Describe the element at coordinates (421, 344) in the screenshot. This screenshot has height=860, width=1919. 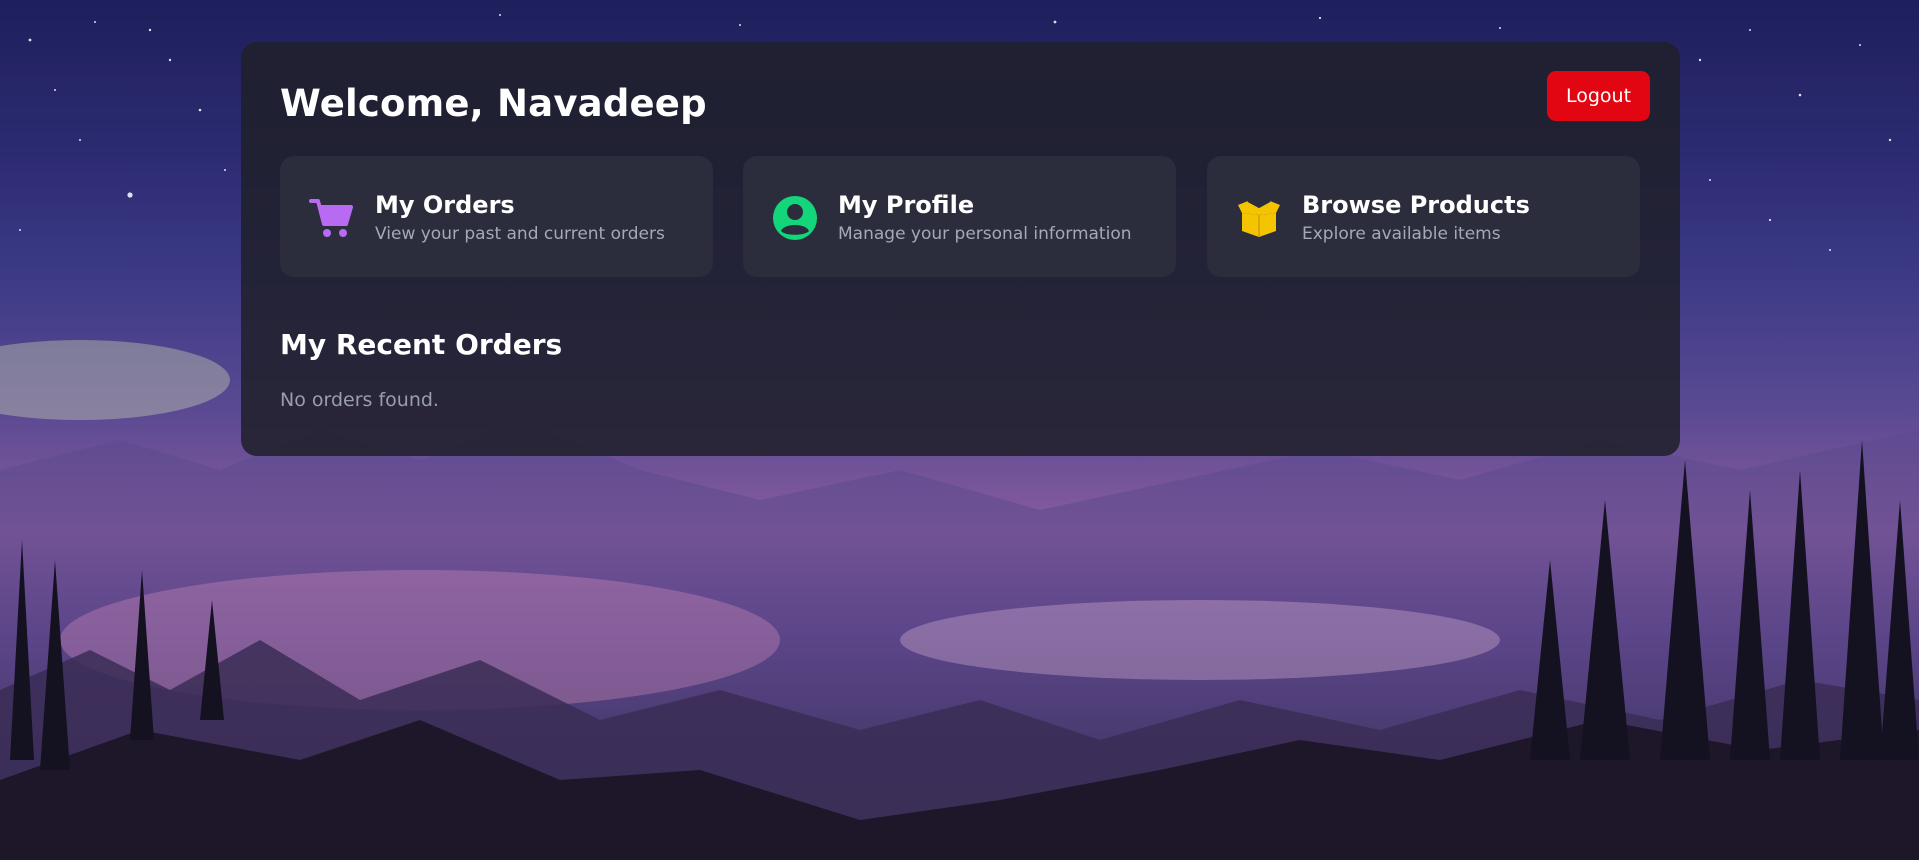
I see `recent-orders-heading: My Recent Orders` at that location.